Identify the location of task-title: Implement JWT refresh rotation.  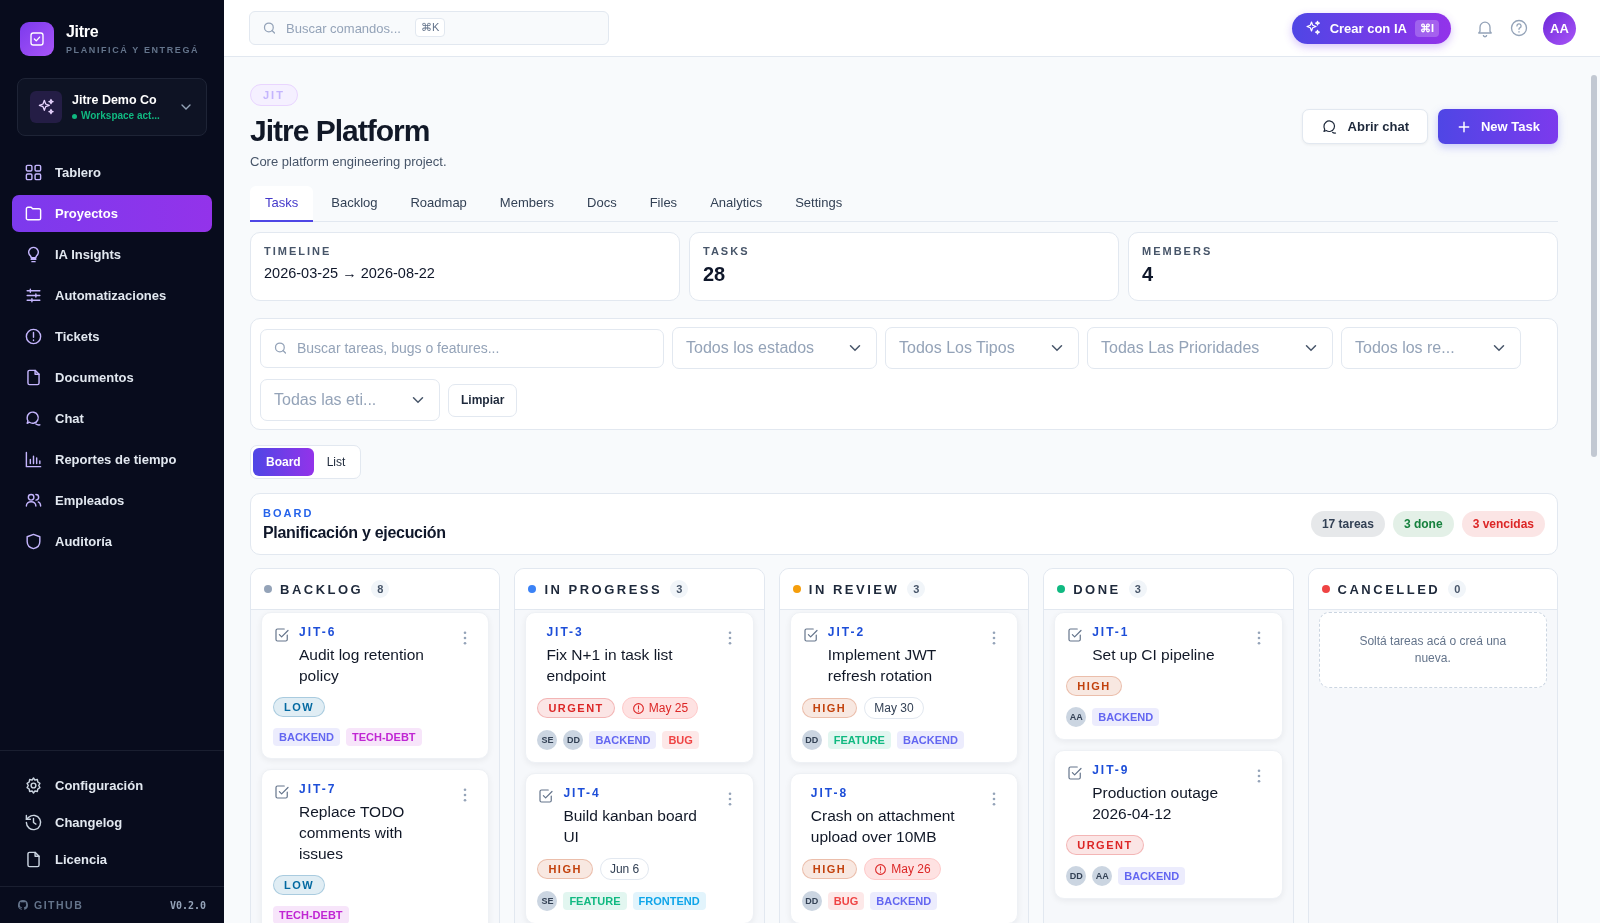
(882, 665).